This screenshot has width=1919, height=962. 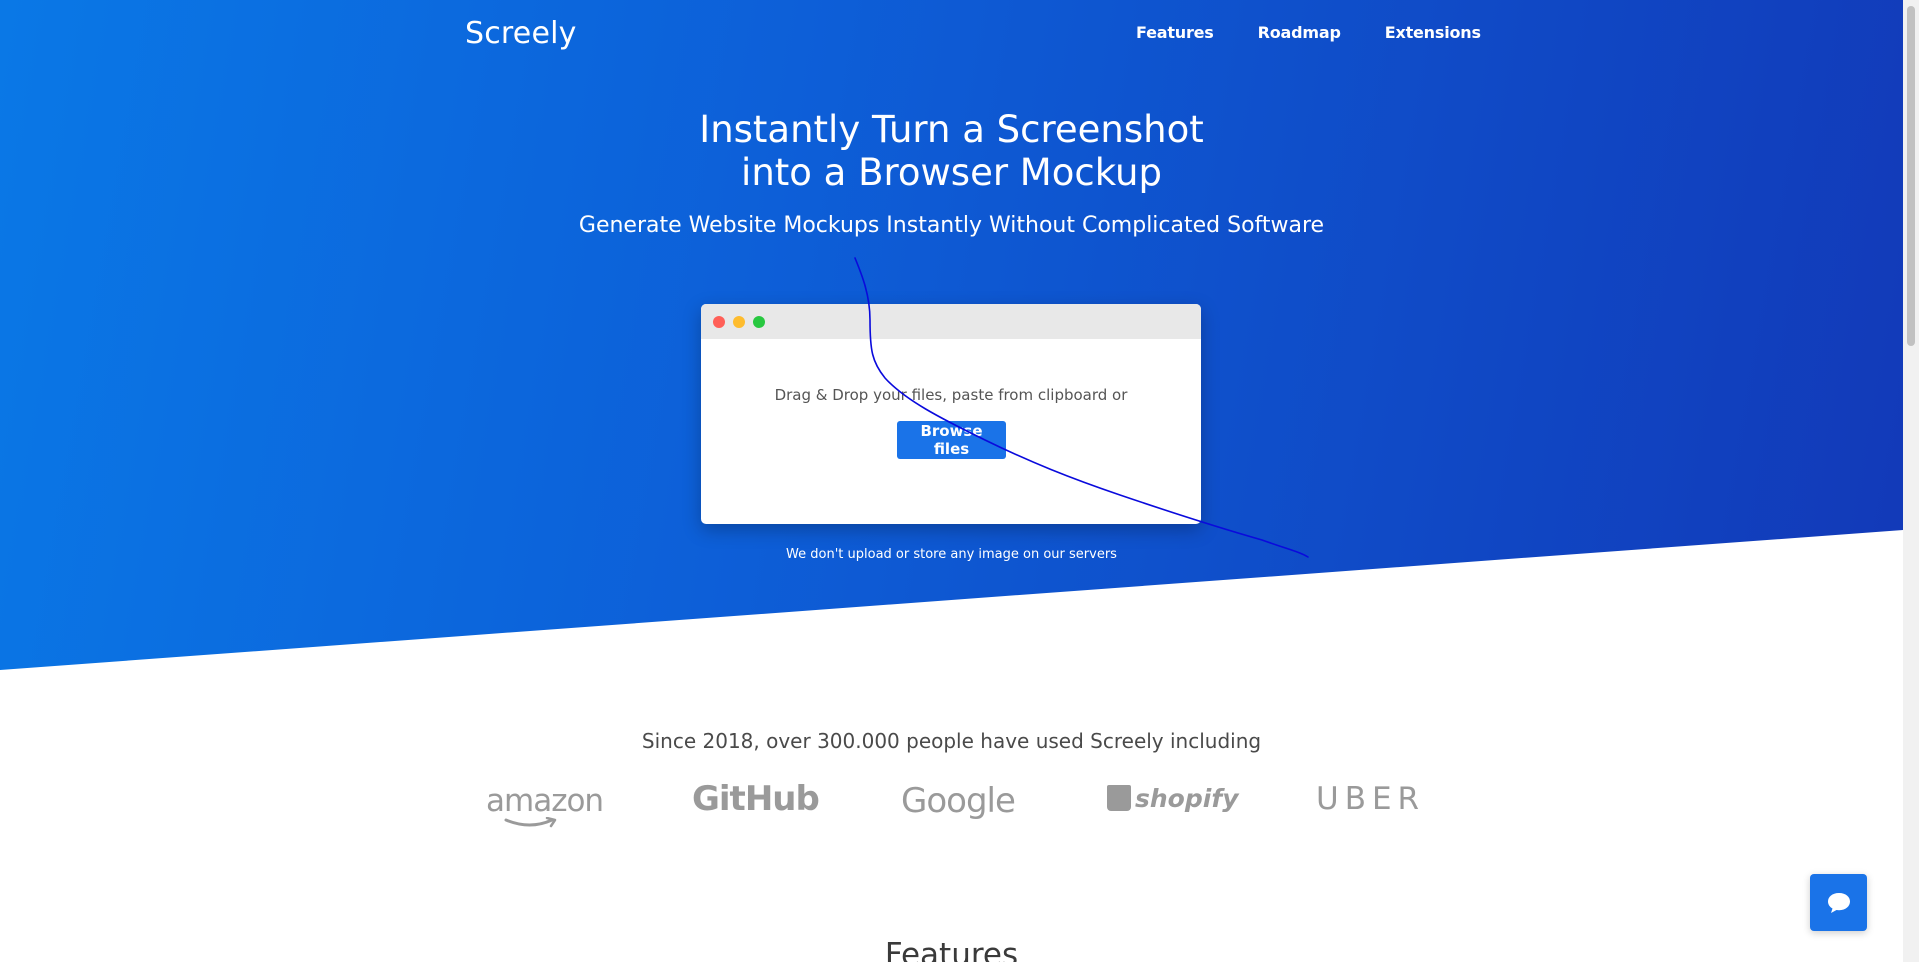 I want to click on nav-link-features: Features, so click(x=1175, y=32).